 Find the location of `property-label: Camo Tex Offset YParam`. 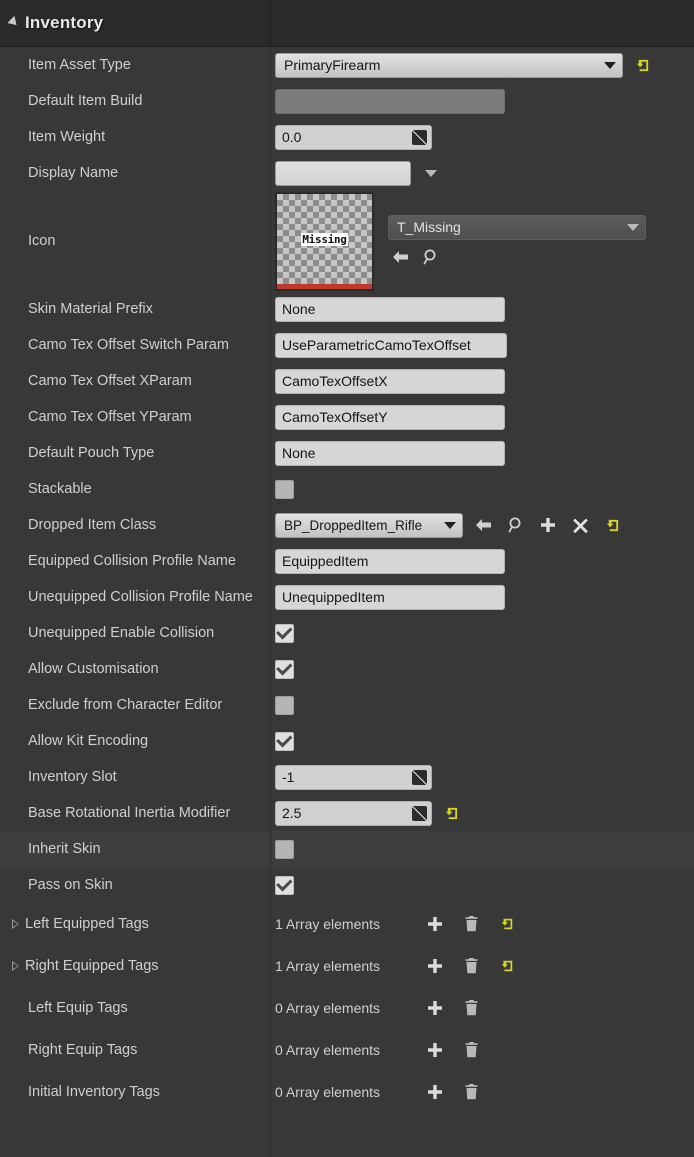

property-label: Camo Tex Offset YParam is located at coordinates (110, 417).